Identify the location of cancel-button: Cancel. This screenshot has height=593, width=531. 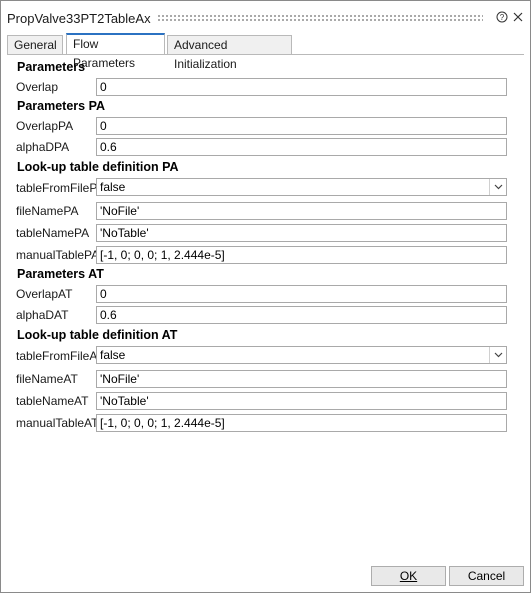
(486, 576).